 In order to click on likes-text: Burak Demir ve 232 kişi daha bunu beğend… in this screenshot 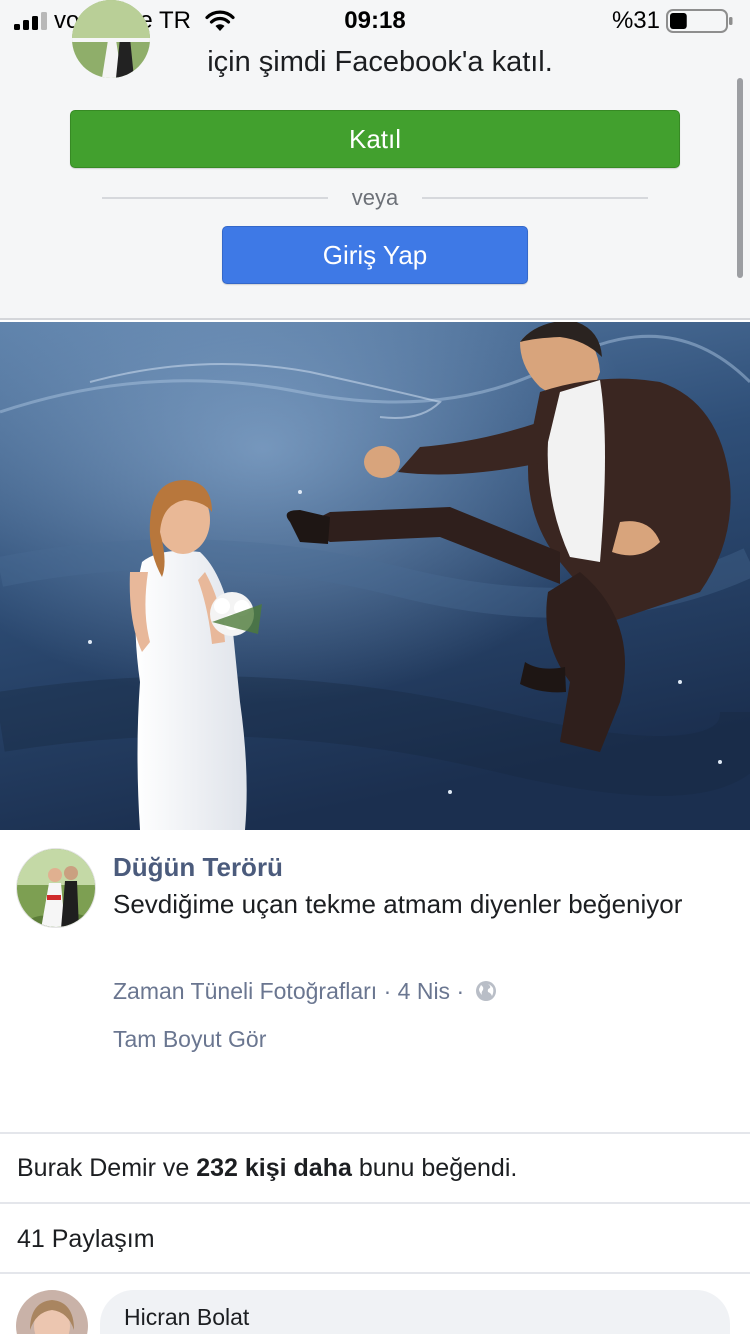, I will do `click(267, 1168)`.